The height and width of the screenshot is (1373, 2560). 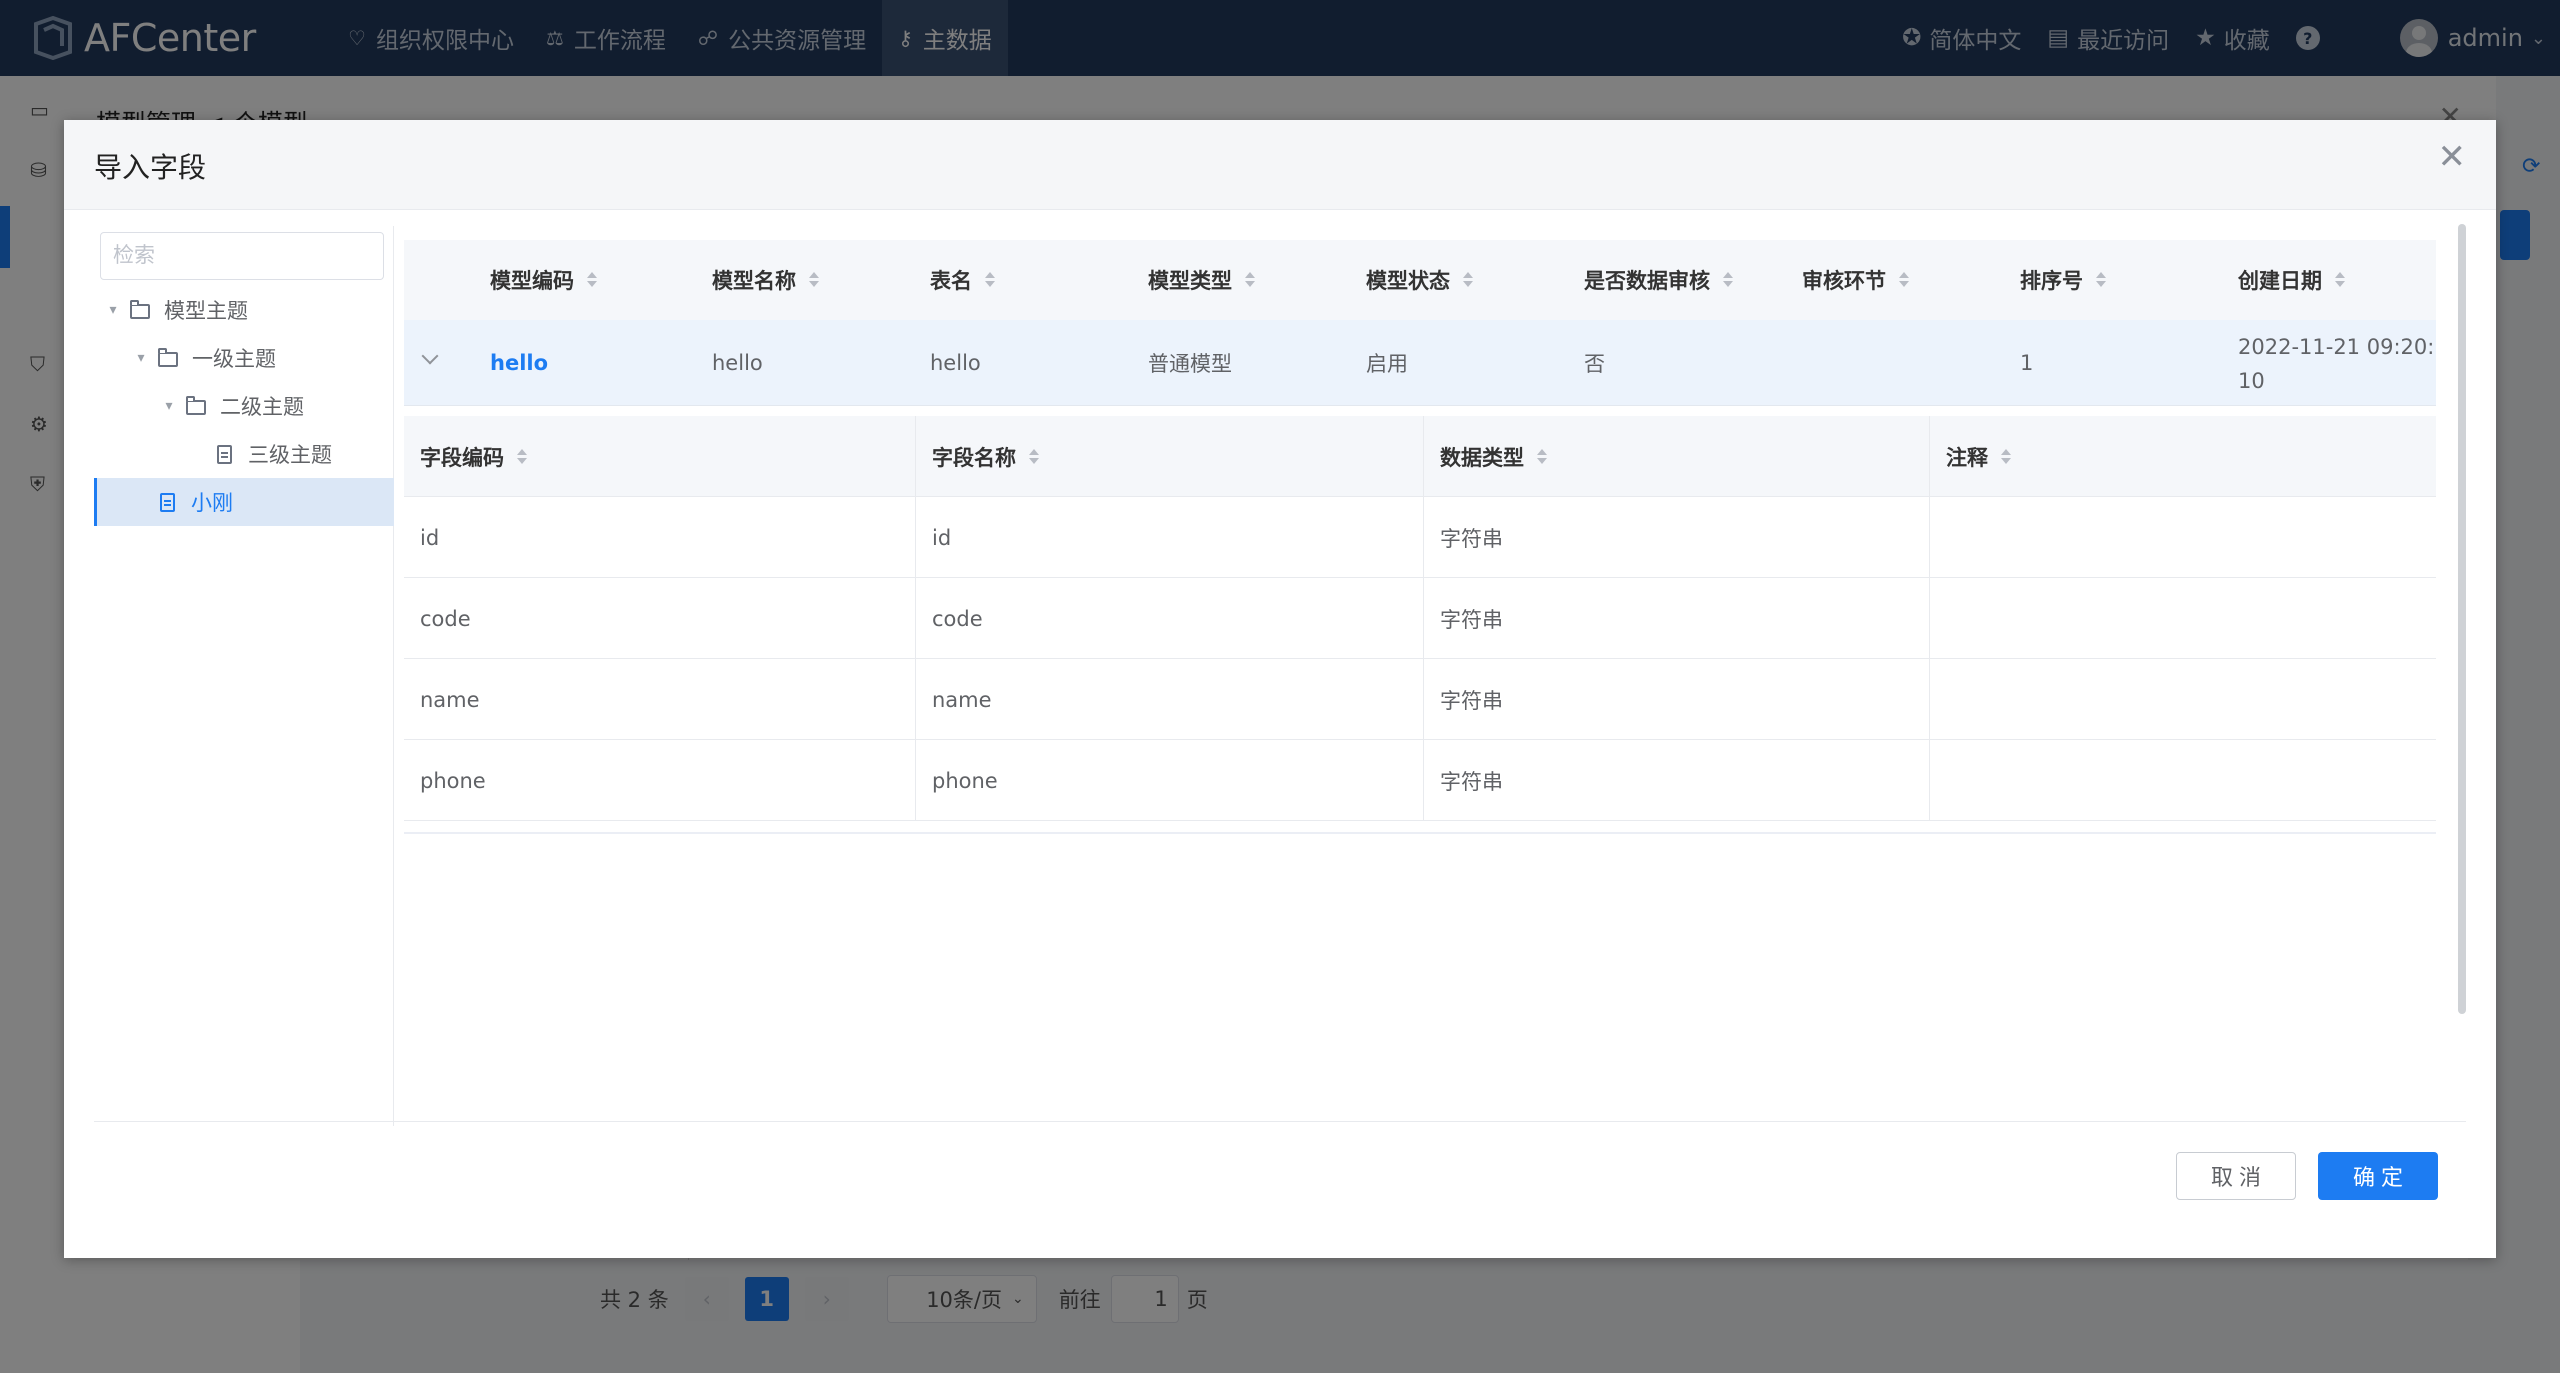 I want to click on col-header-data-audit: 是否数据审核, so click(x=1659, y=280).